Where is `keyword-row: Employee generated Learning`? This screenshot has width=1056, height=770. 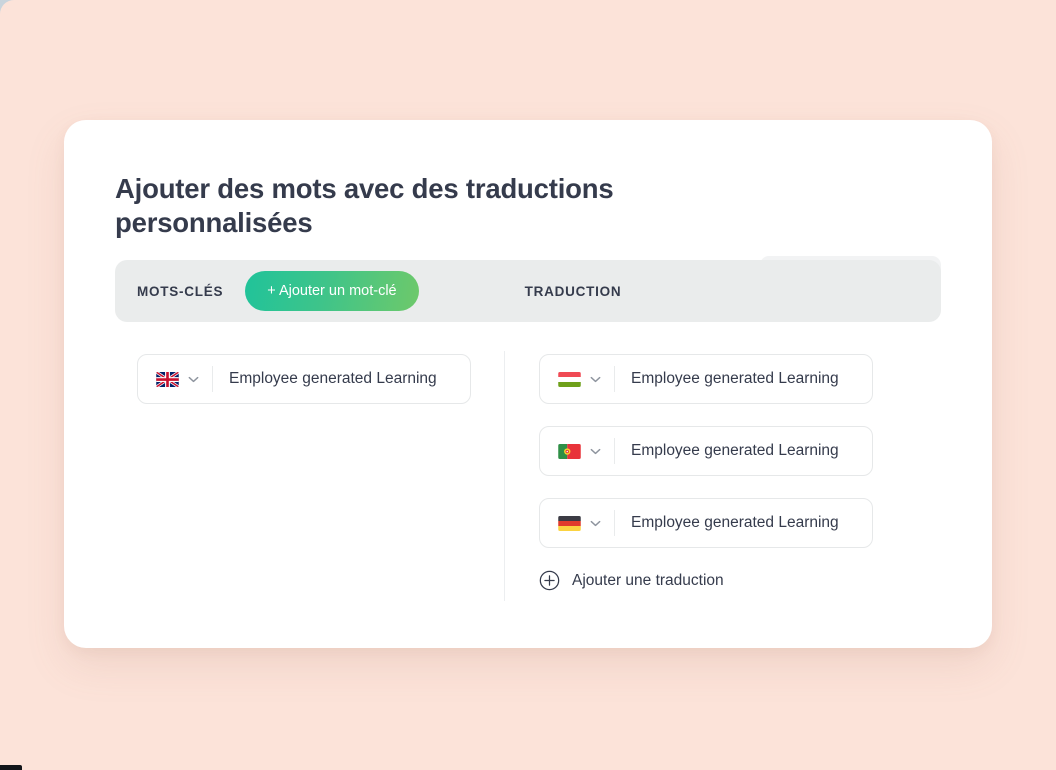
keyword-row: Employee generated Learning is located at coordinates (304, 379).